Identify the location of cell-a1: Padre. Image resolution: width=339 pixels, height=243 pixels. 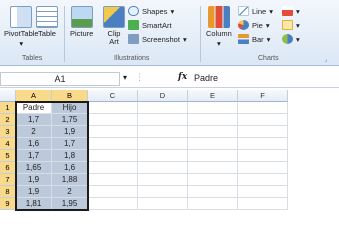
(34, 108).